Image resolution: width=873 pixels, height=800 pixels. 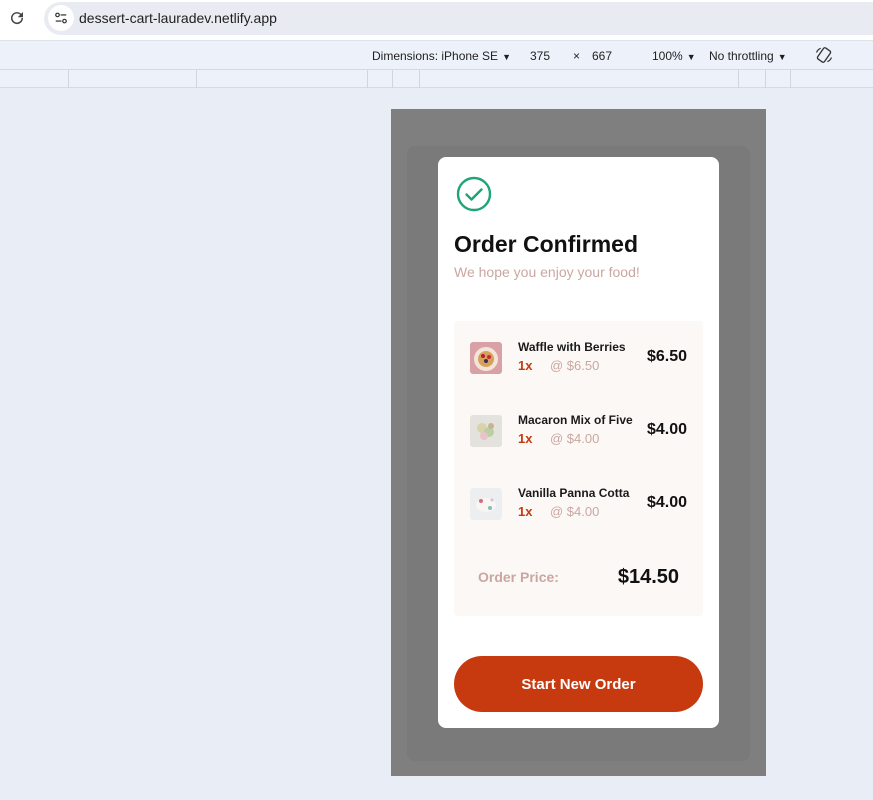 I want to click on list-item: Waffle with Berries 1x @ $6.50 $6.50, so click(x=578, y=357).